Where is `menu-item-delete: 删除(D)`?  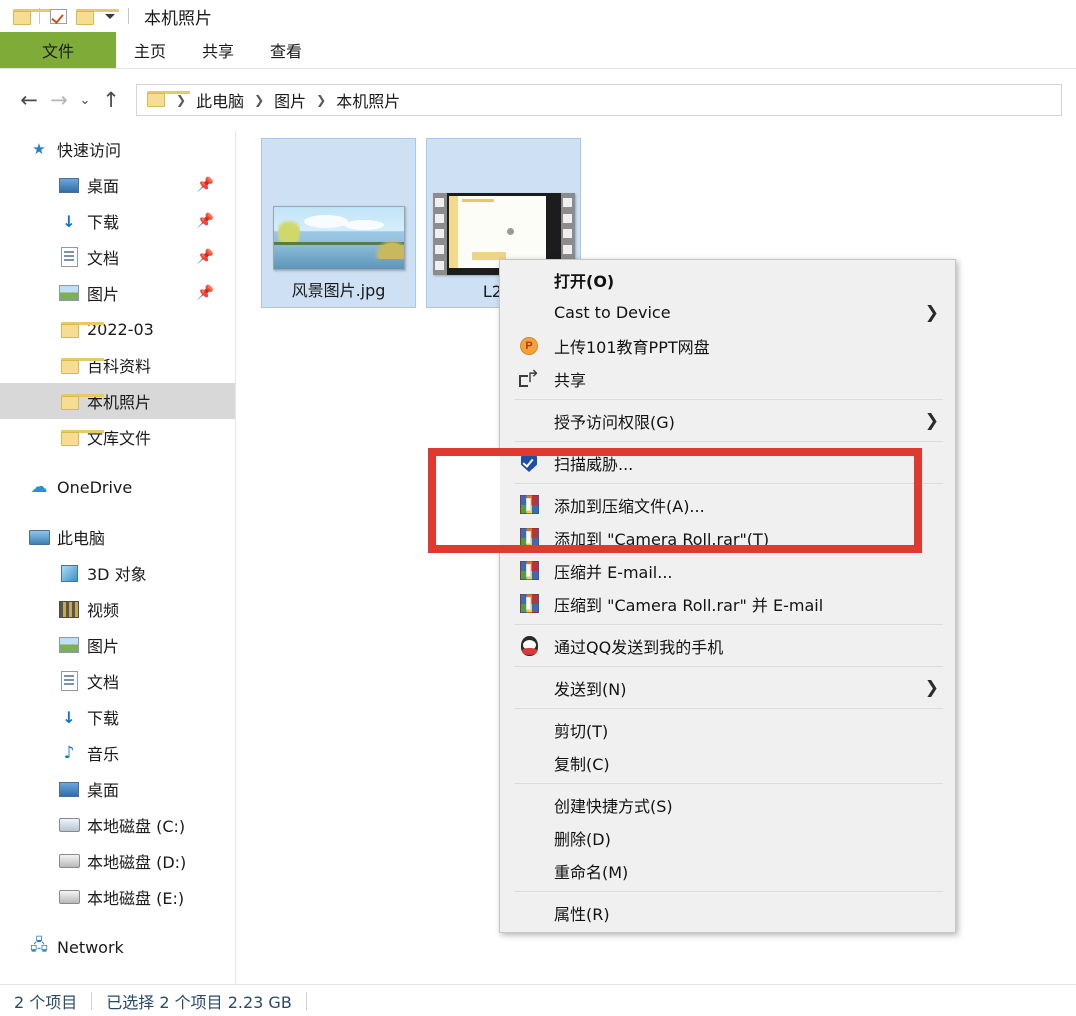 menu-item-delete: 删除(D) is located at coordinates (727, 837).